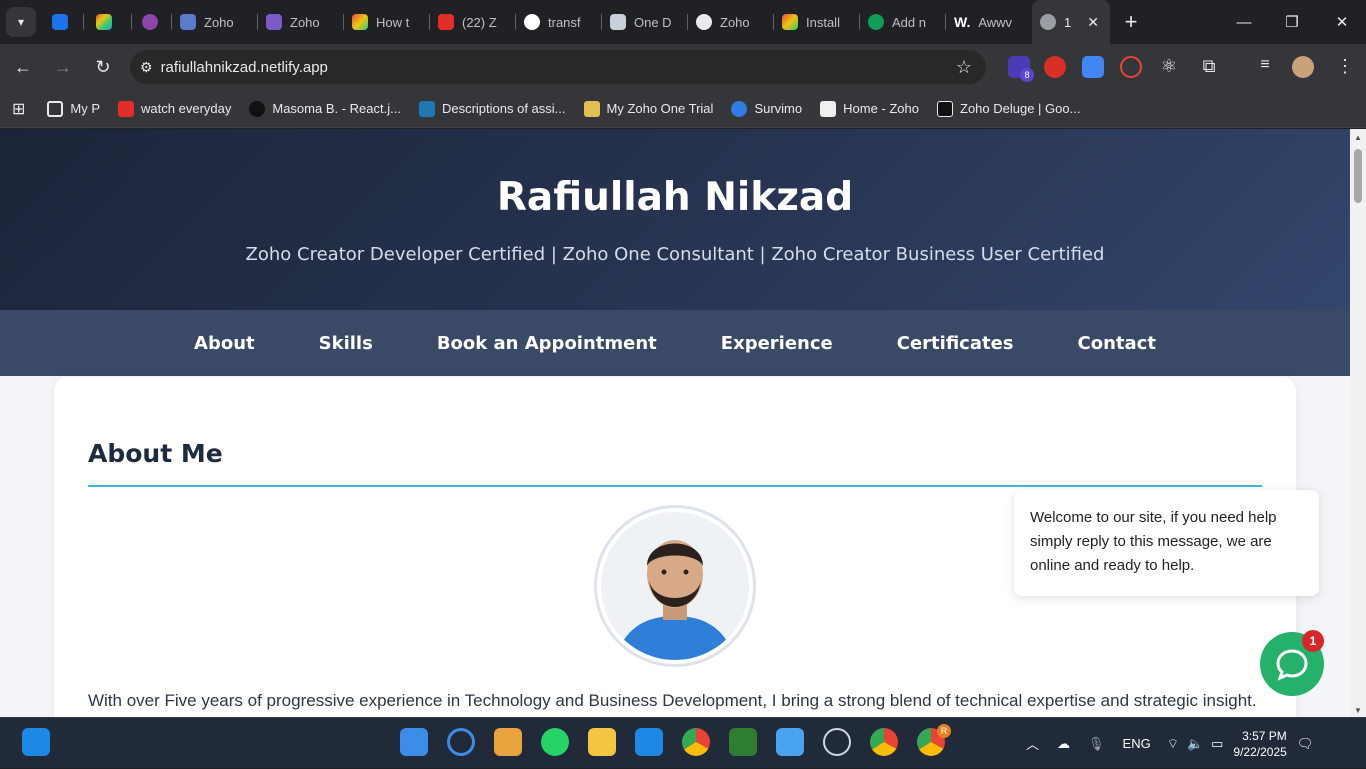 This screenshot has width=1366, height=769. I want to click on extensions-puzzle-icon: ⧉, so click(1209, 67).